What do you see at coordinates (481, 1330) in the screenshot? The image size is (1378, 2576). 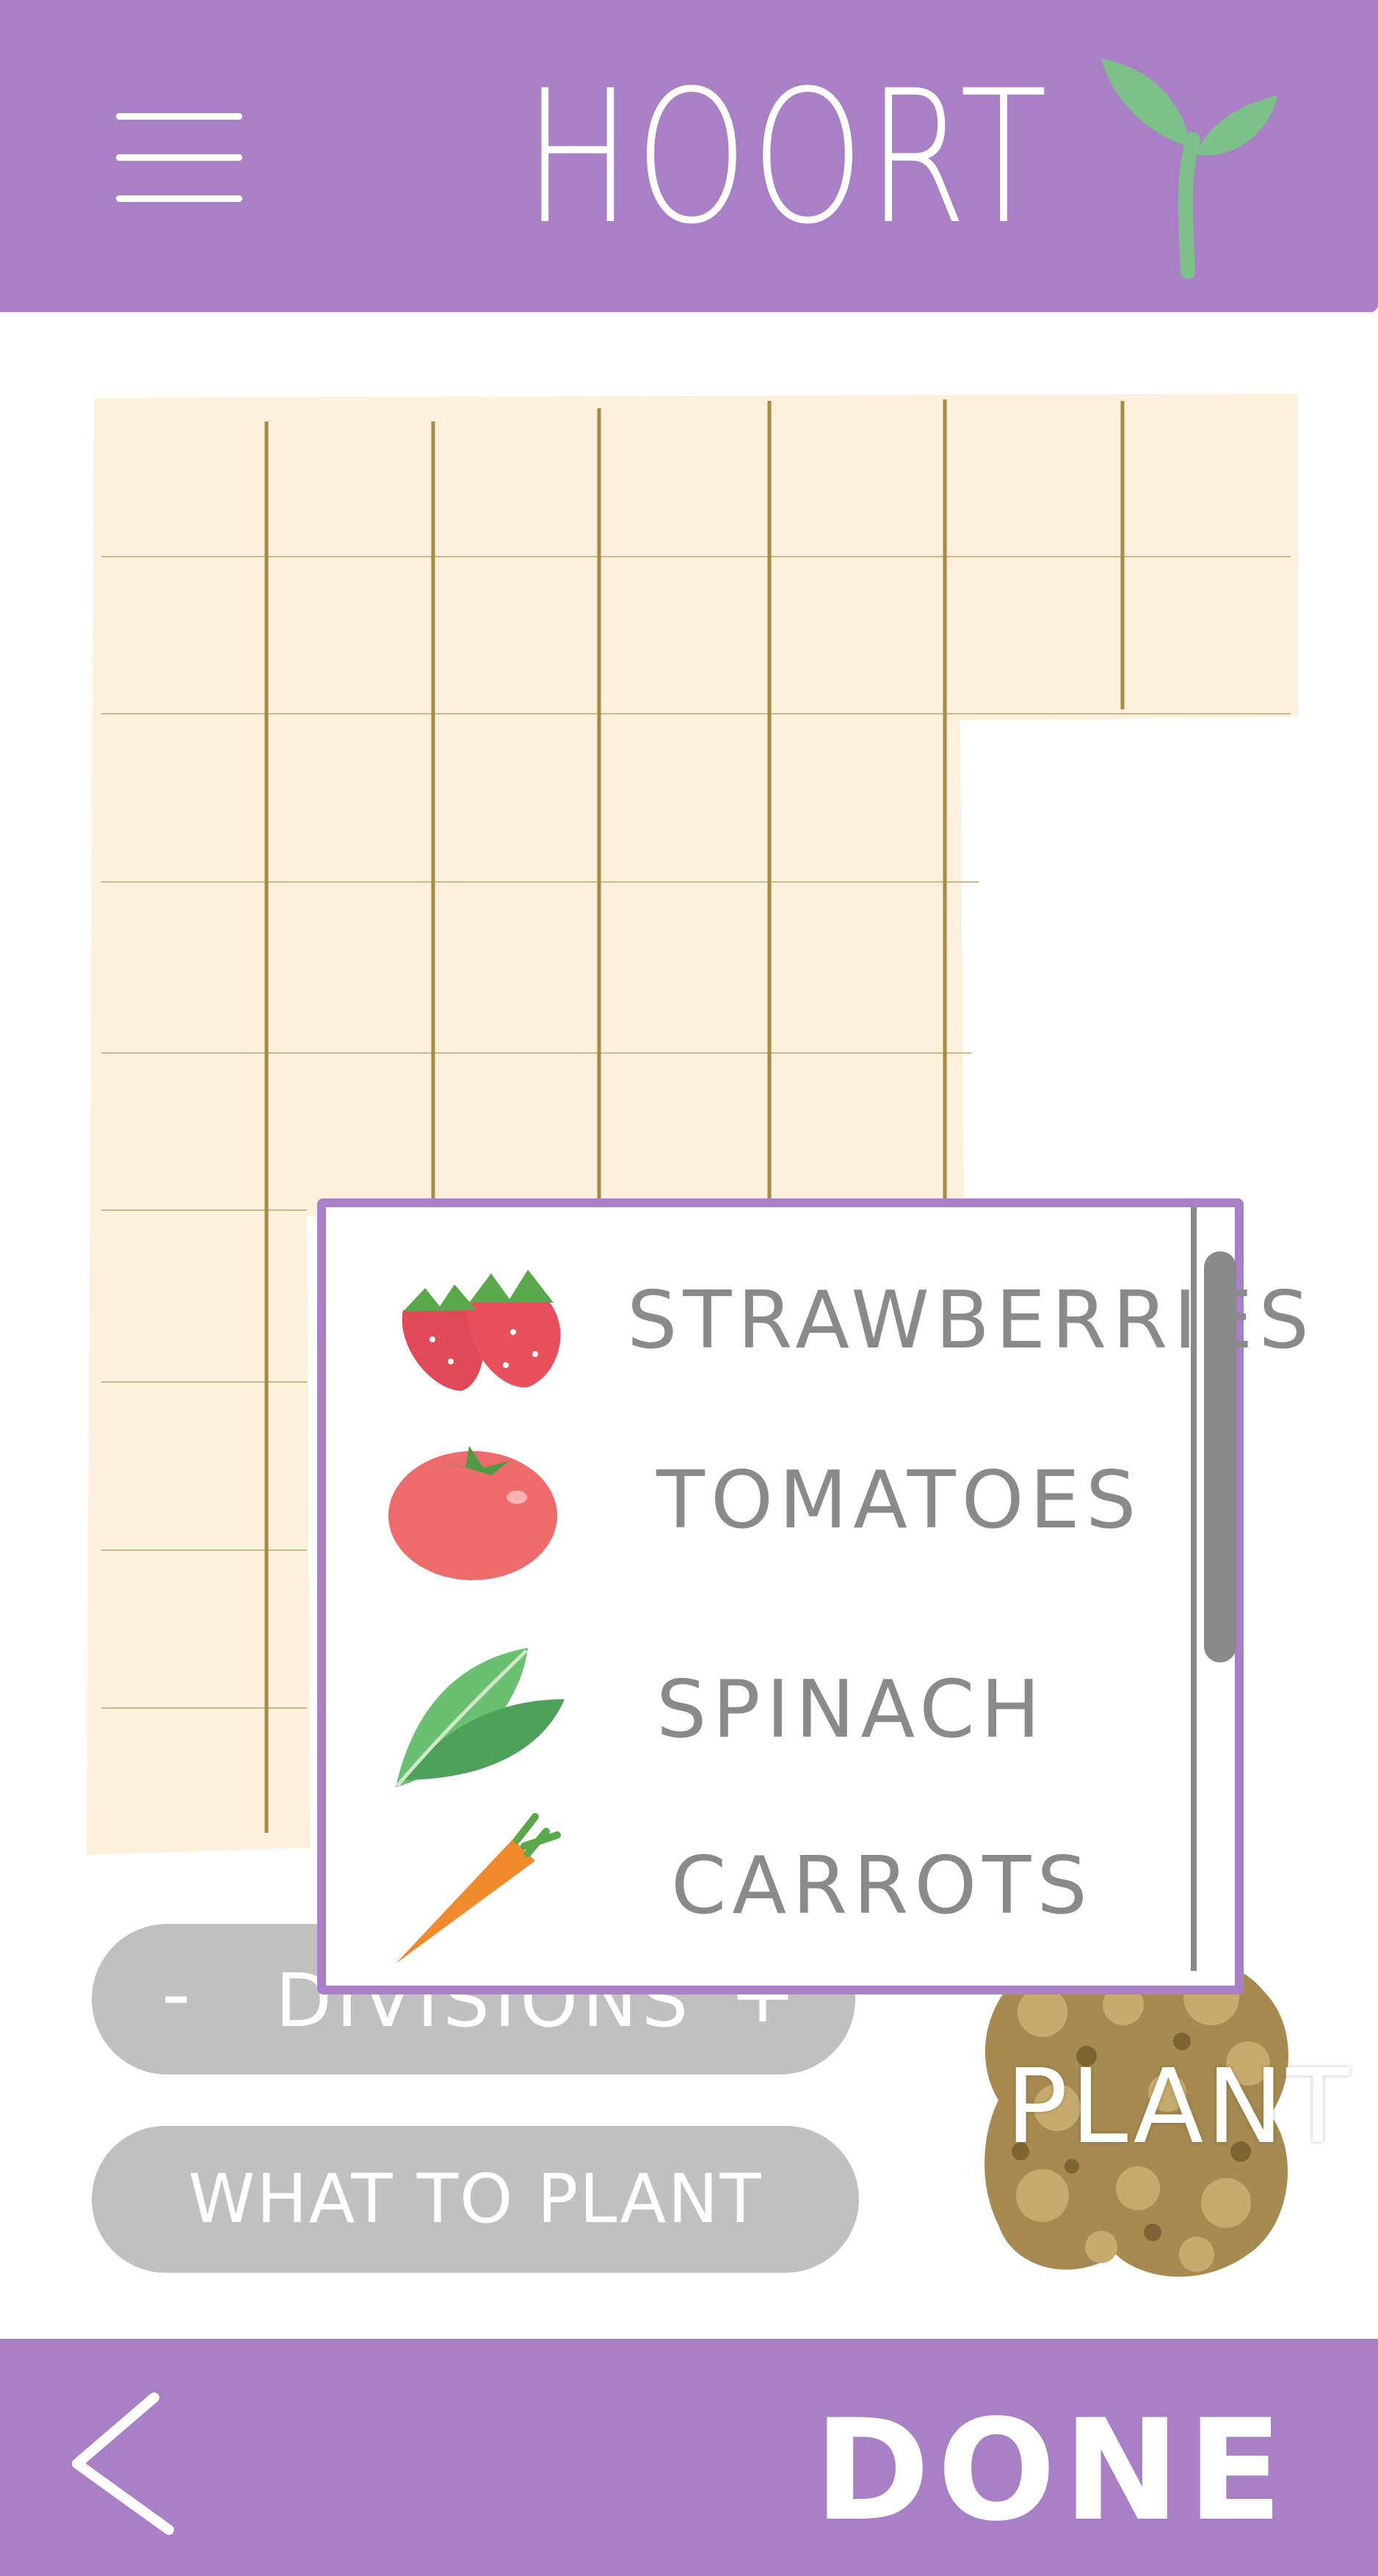 I see `strawberry-icon` at bounding box center [481, 1330].